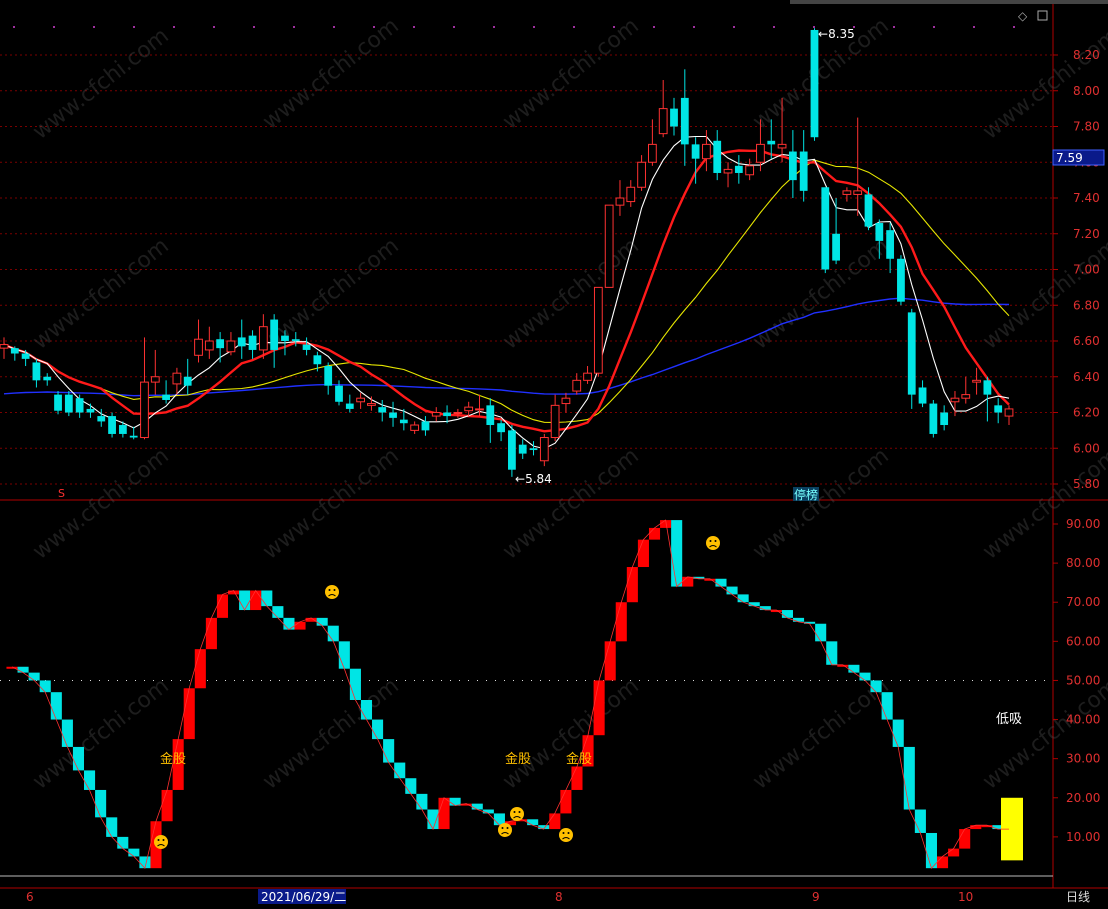  What do you see at coordinates (1023, 16) in the screenshot?
I see `diamond-icon: ◇` at bounding box center [1023, 16].